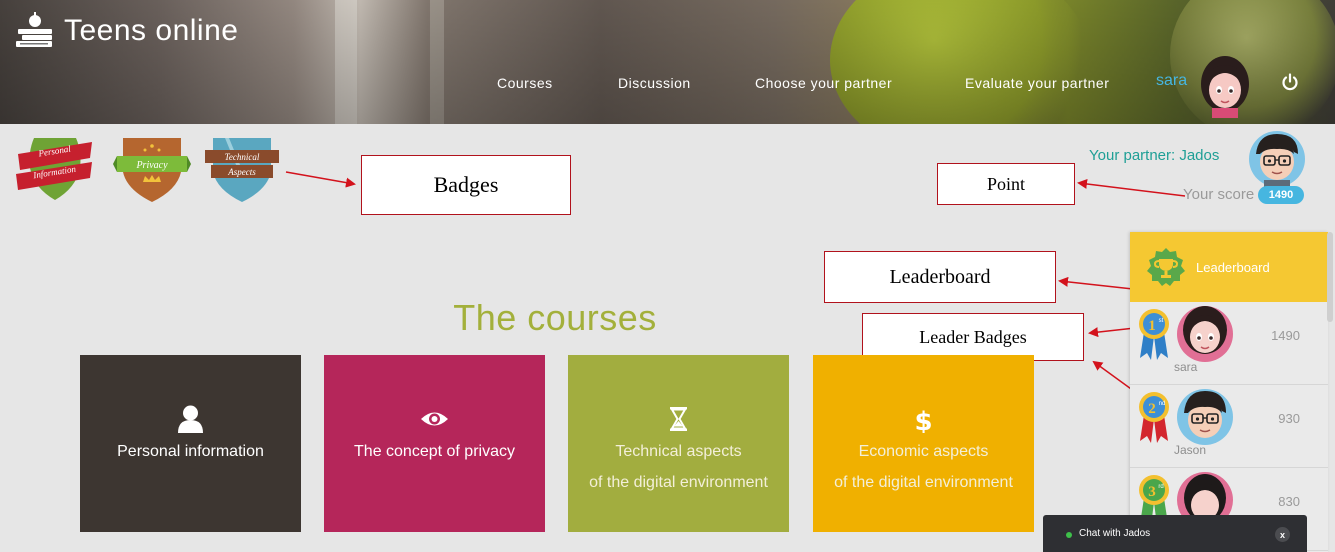 This screenshot has width=1335, height=552. I want to click on leaderboard-header: Leaderboard, so click(1229, 267).